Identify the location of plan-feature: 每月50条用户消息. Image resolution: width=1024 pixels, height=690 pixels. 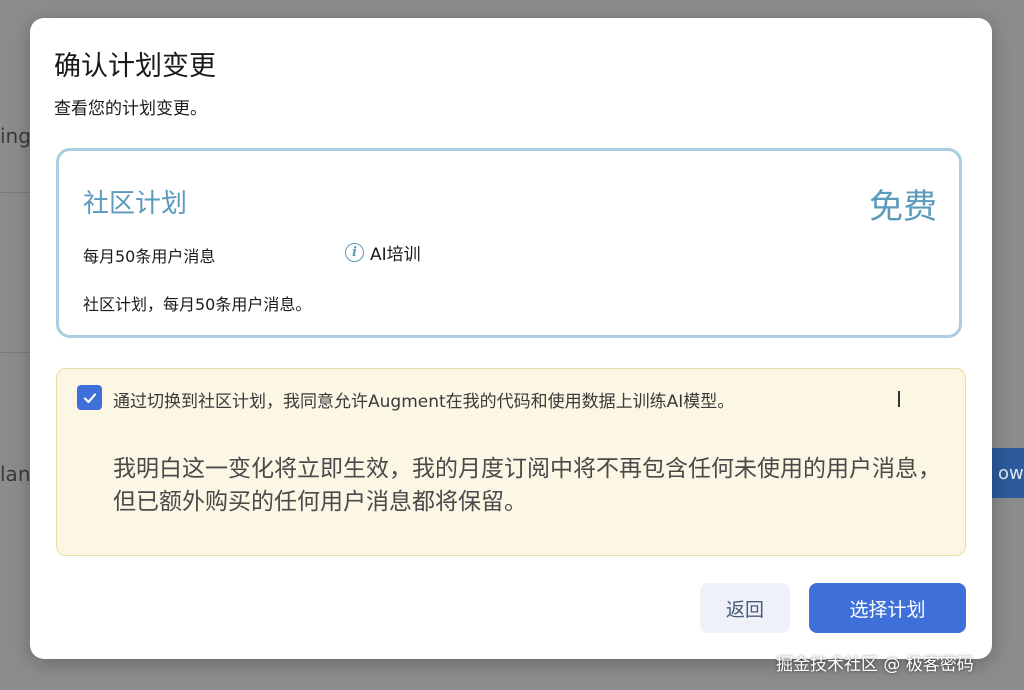
(149, 256).